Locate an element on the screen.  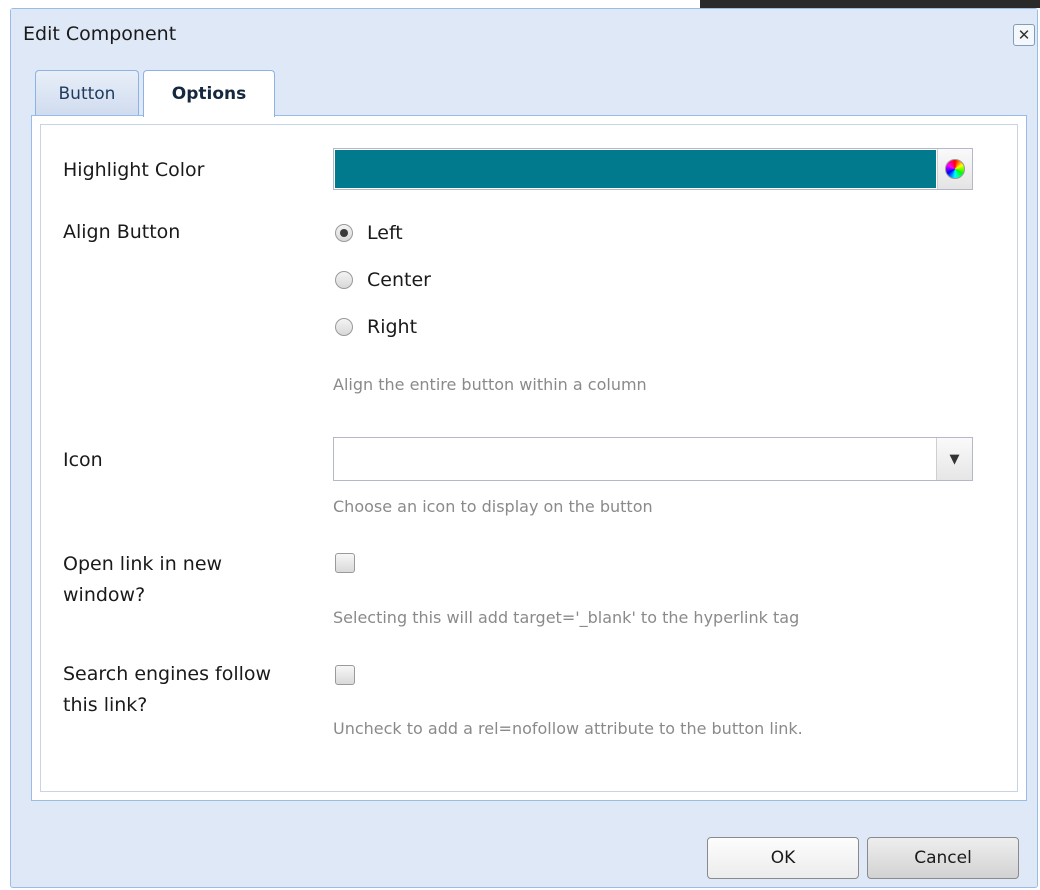
cancel-button: Cancel is located at coordinates (943, 858).